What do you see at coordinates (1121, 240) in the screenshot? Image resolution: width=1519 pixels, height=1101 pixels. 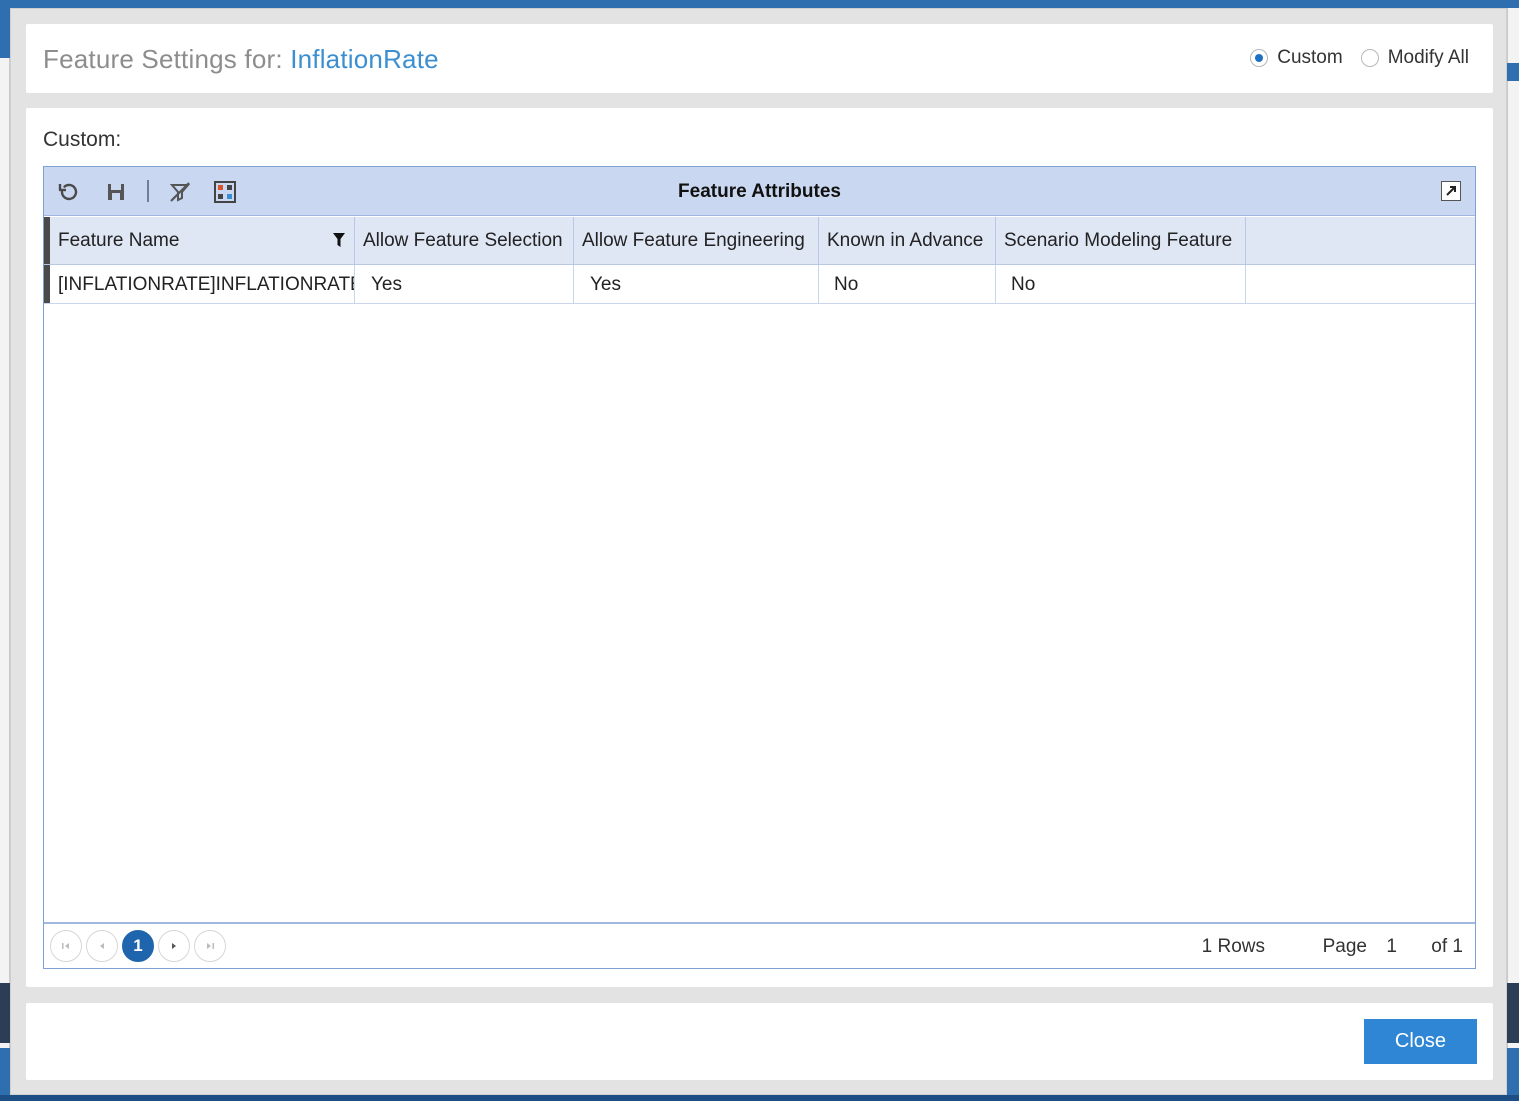 I see `column-header-scenario-modeling-feature: Scenario Modeling Feature` at bounding box center [1121, 240].